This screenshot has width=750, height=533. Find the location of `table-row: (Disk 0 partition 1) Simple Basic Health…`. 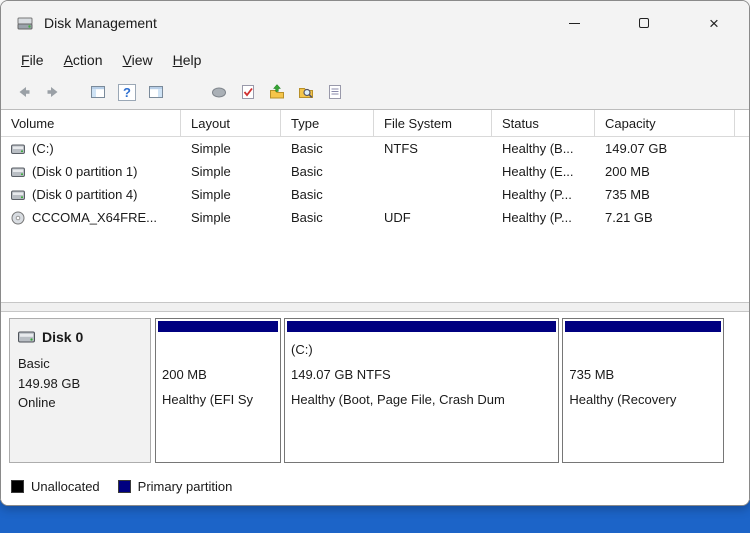

table-row: (Disk 0 partition 1) Simple Basic Health… is located at coordinates (375, 171).